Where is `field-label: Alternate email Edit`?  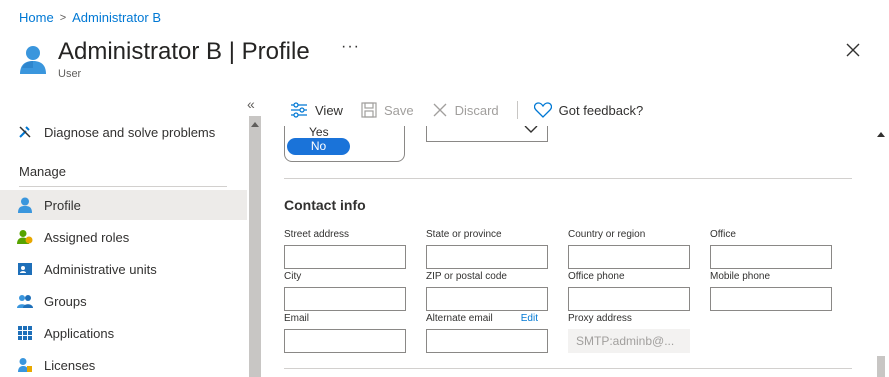
field-label: Alternate email Edit is located at coordinates (487, 318).